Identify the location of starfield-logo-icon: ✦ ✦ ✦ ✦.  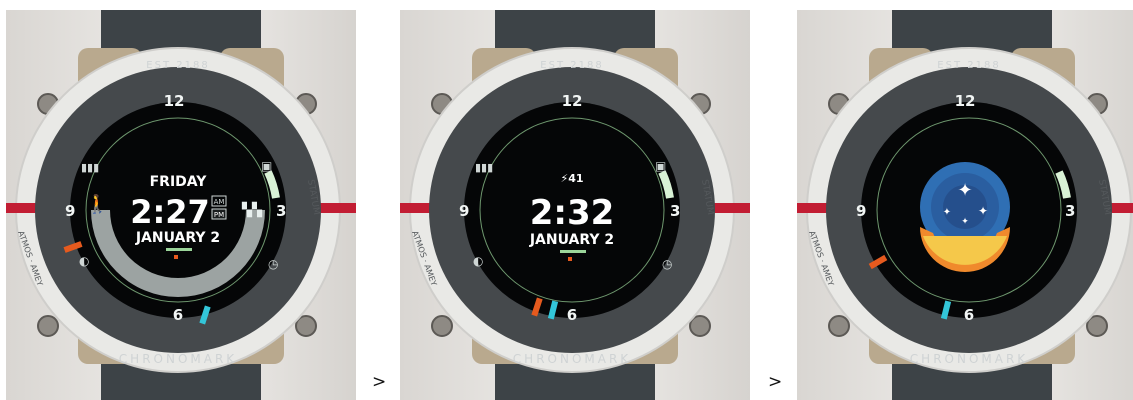
(965, 217).